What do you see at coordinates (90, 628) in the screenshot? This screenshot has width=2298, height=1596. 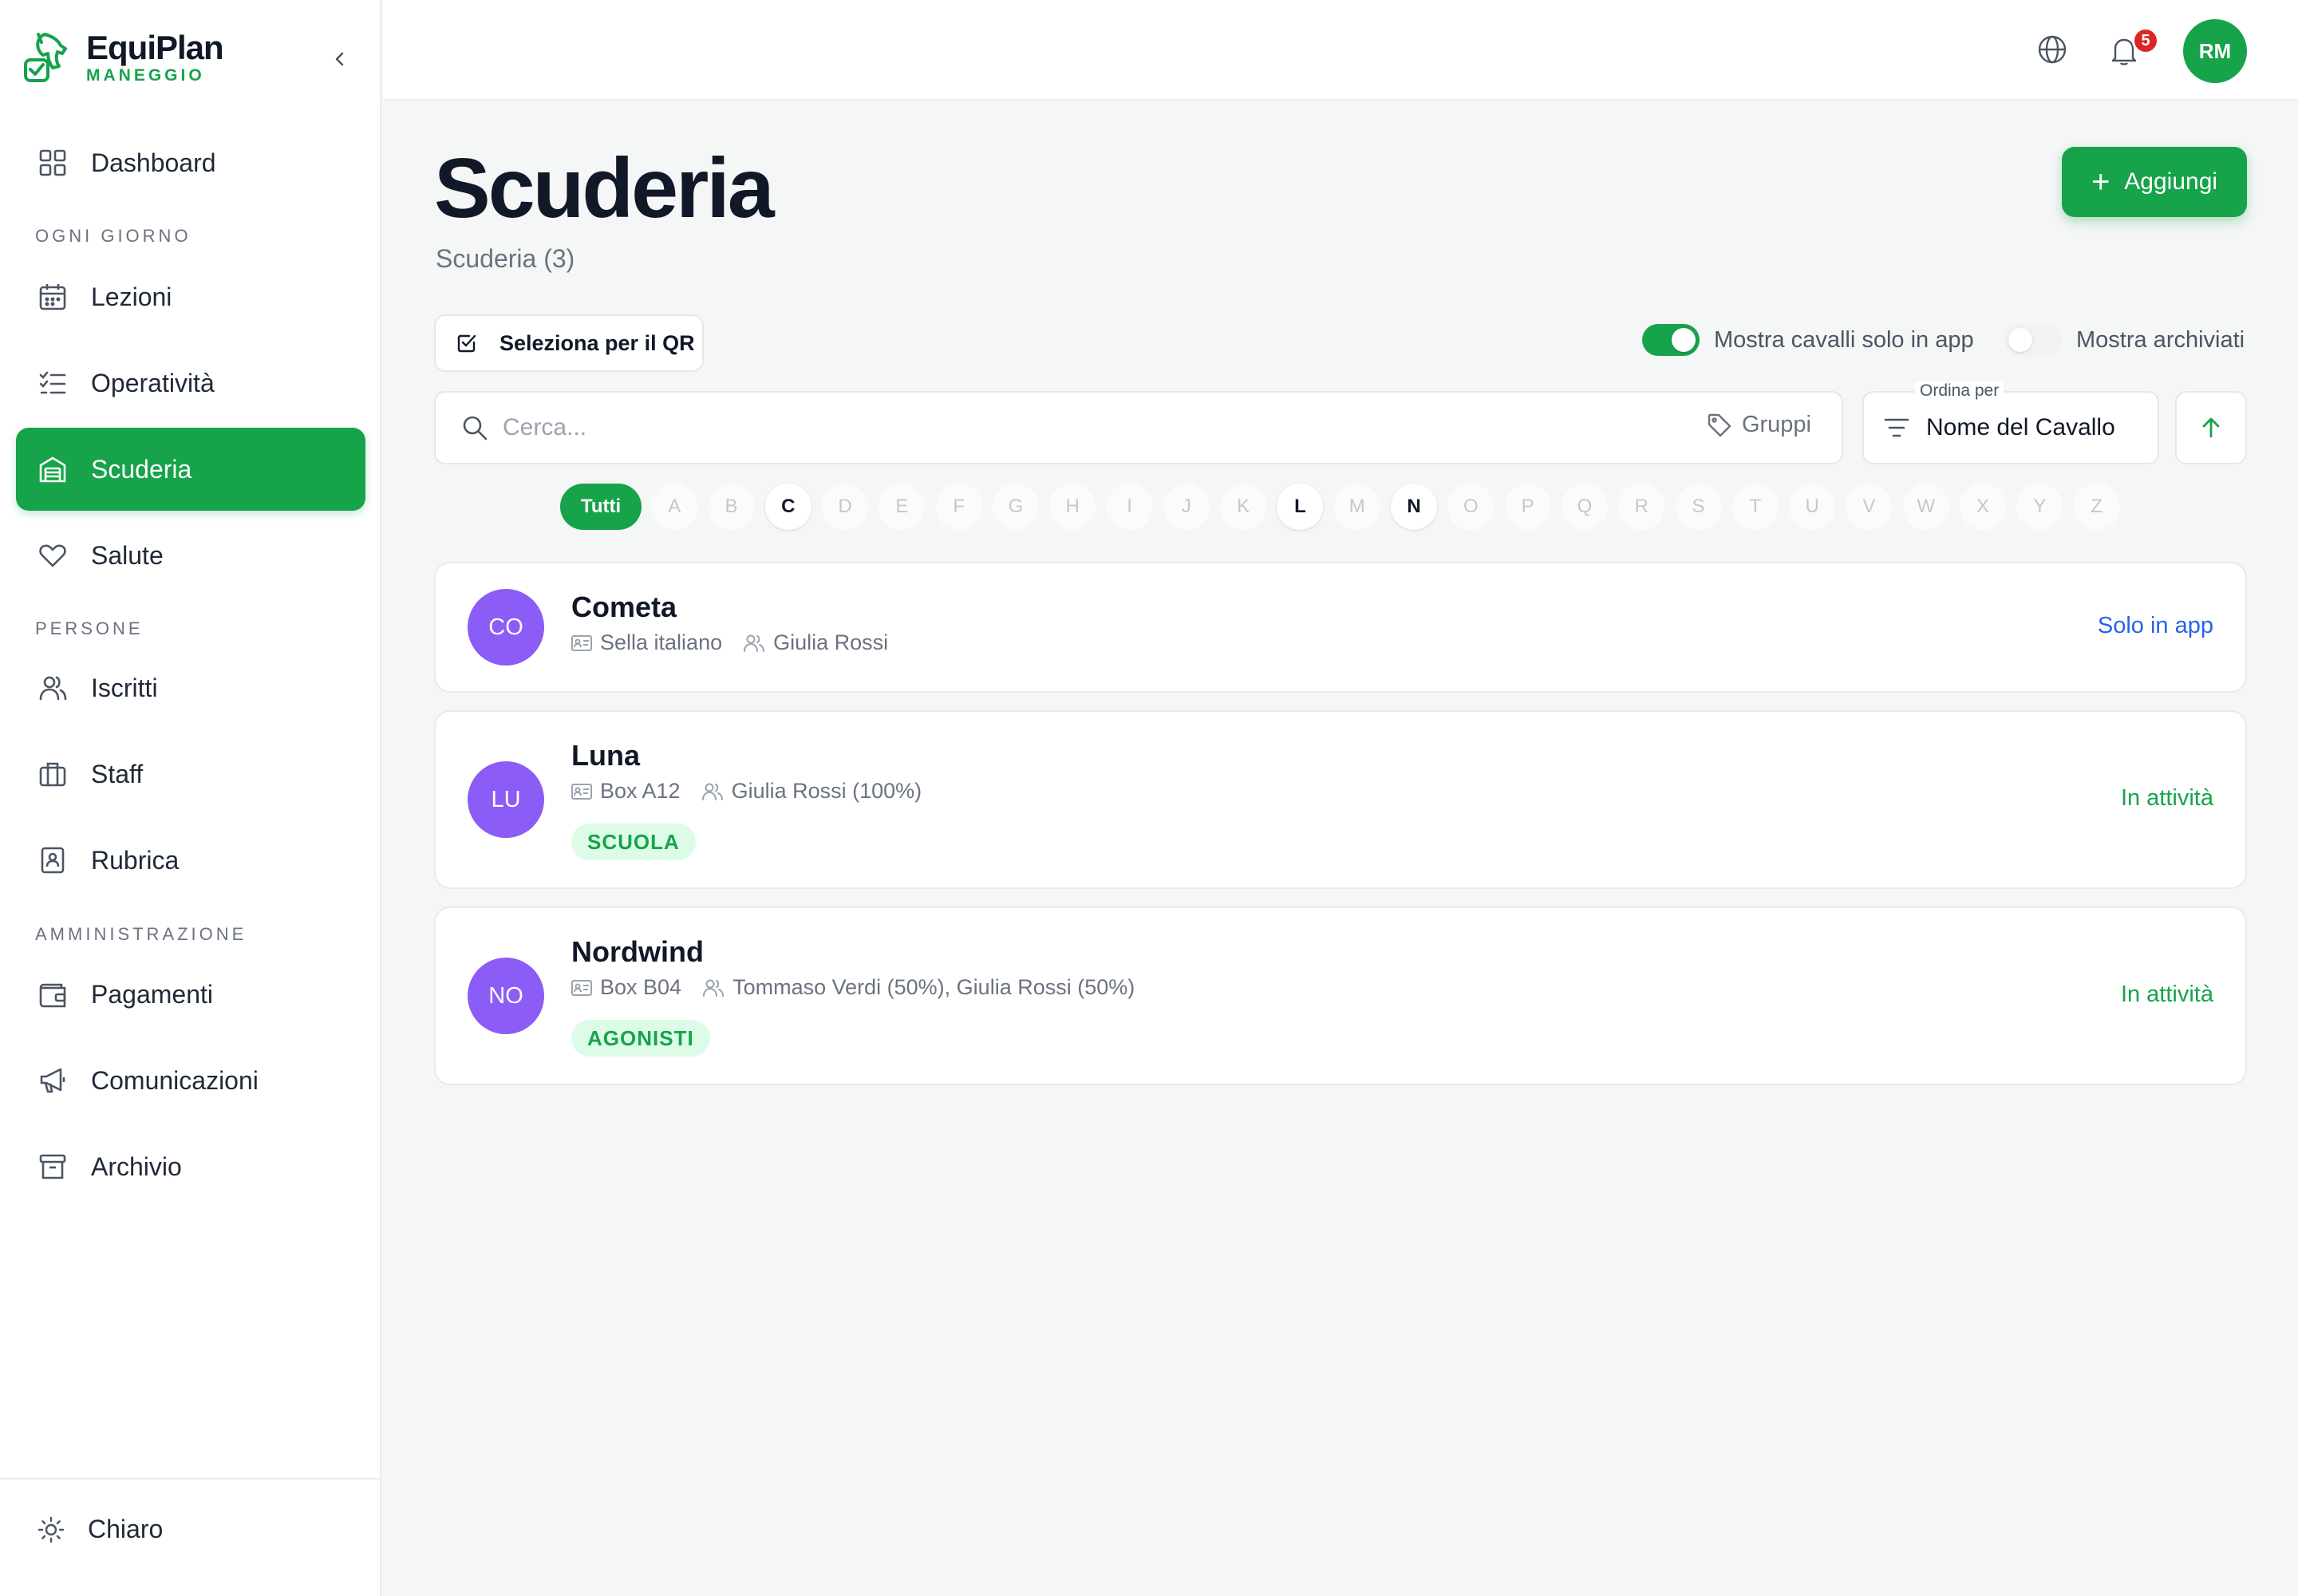 I see `section-label-people: PERSONE` at bounding box center [90, 628].